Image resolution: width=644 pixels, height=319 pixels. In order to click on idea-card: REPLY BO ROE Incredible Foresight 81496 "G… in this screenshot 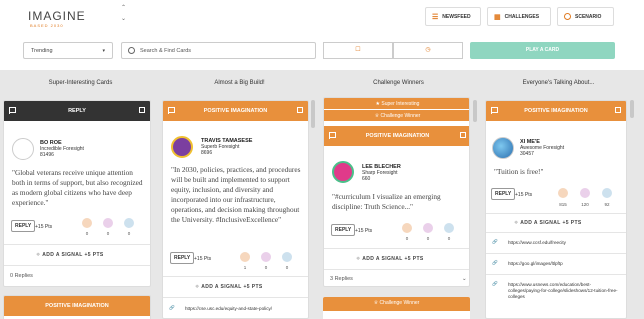, I will do `click(77, 193)`.